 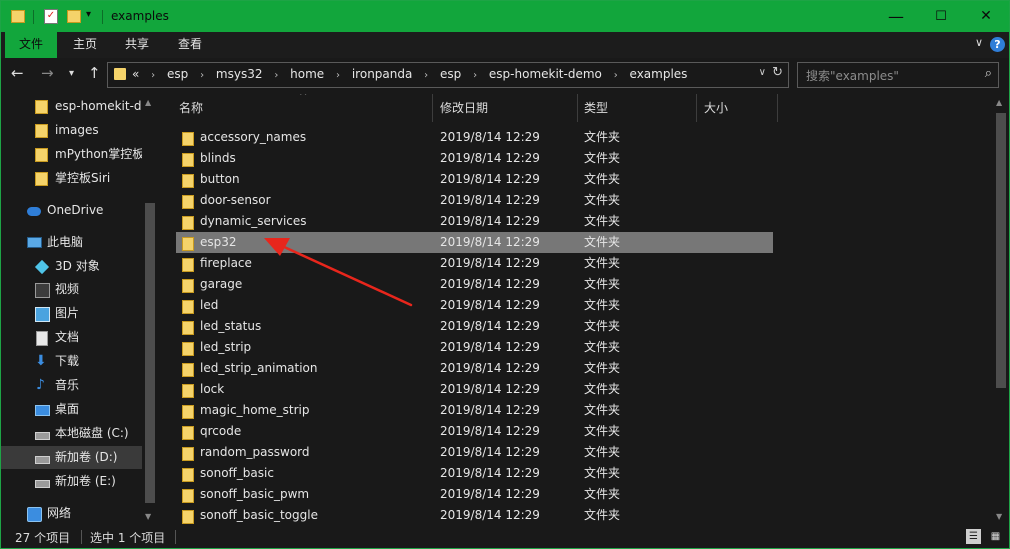 What do you see at coordinates (596, 107) in the screenshot?
I see `column-type: 类型` at bounding box center [596, 107].